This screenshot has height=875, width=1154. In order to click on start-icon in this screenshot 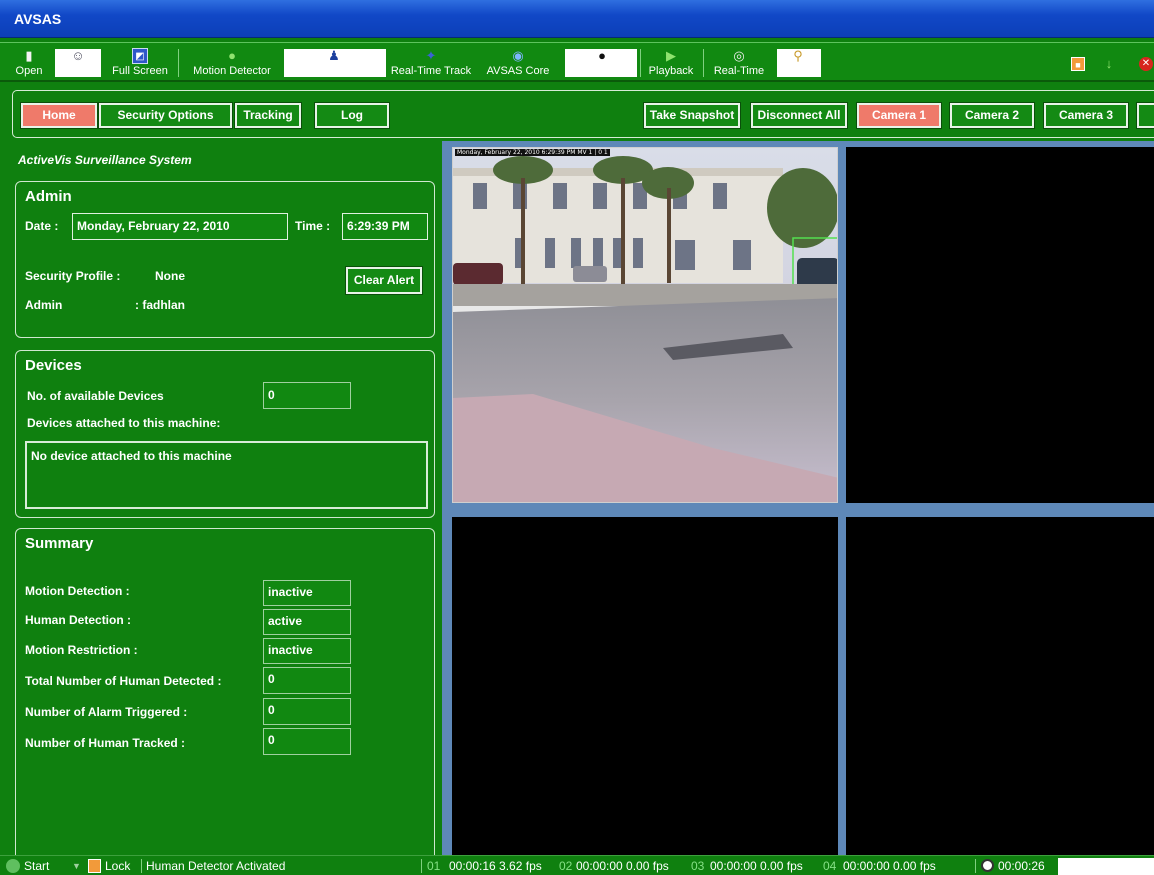, I will do `click(13, 866)`.